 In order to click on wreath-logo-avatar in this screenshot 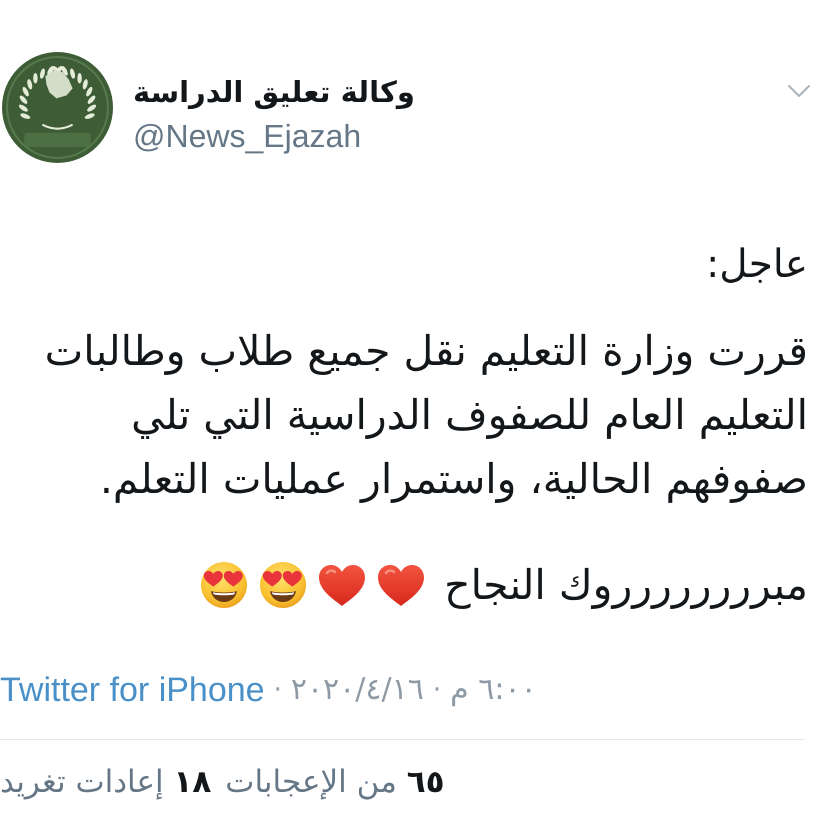, I will do `click(57, 107)`.